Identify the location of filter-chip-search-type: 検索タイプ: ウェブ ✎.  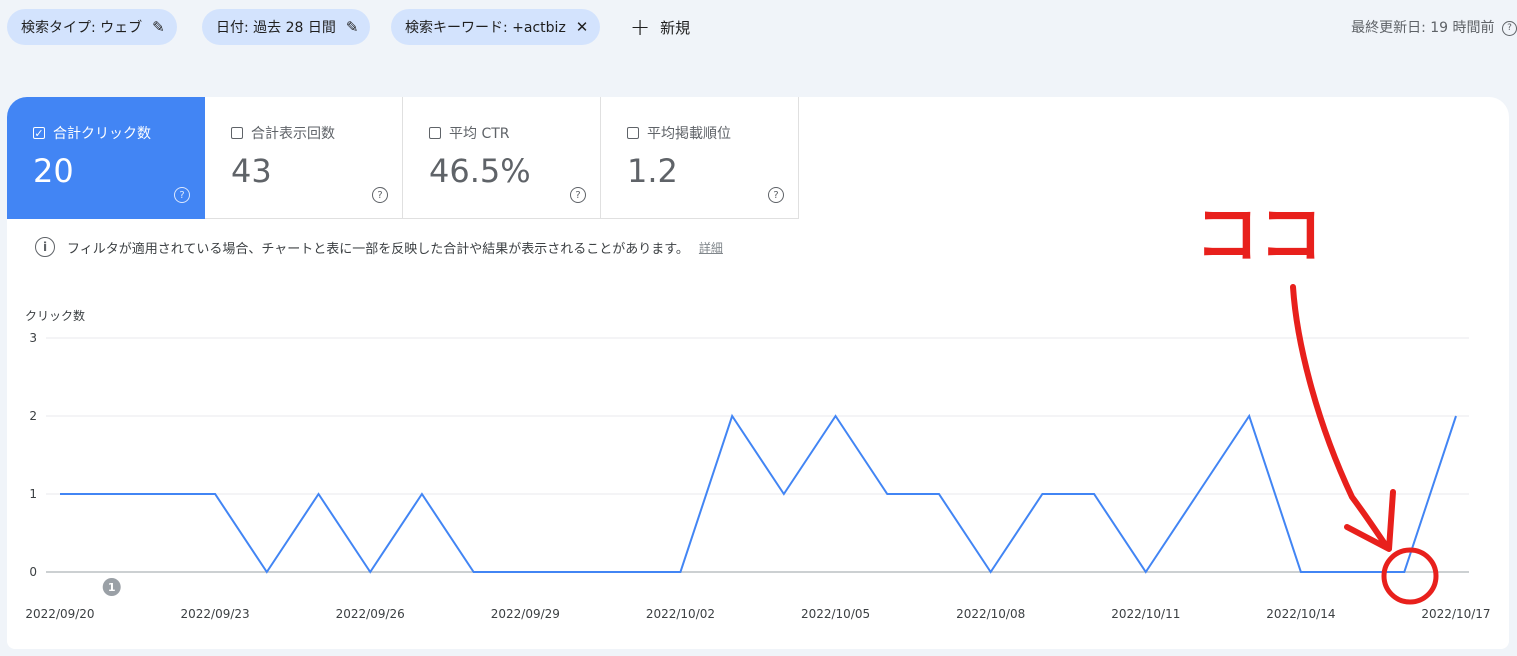
(92, 27).